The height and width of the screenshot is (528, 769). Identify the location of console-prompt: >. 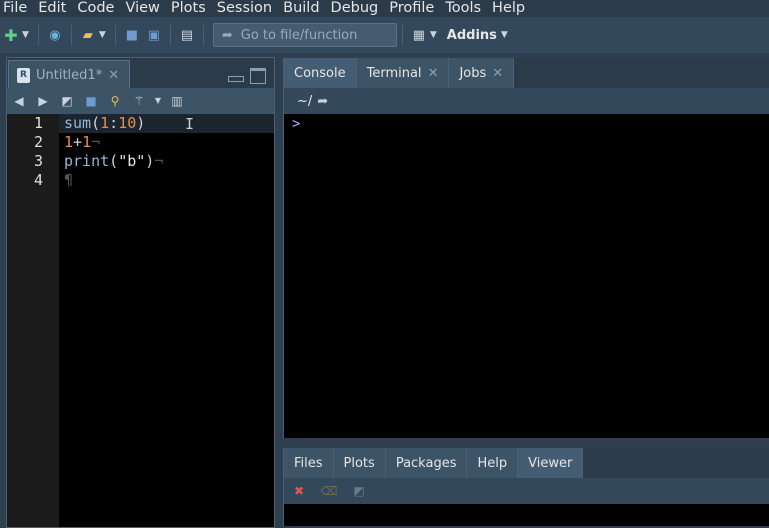
(296, 124).